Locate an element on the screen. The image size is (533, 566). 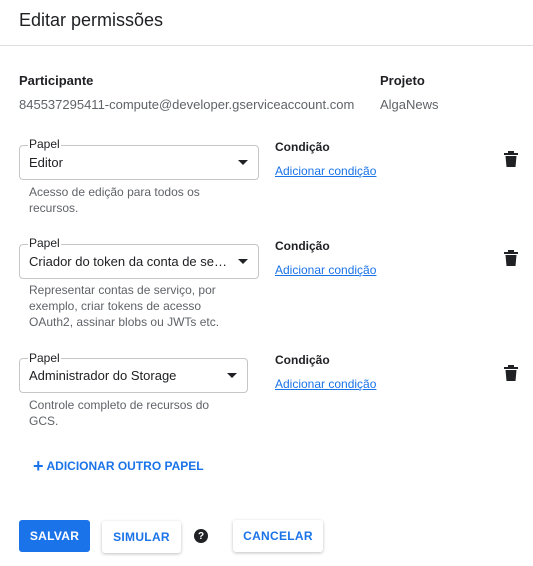
role-helper-line: OAuth2, assinar blobs ou JWTs etc. is located at coordinates (124, 322).